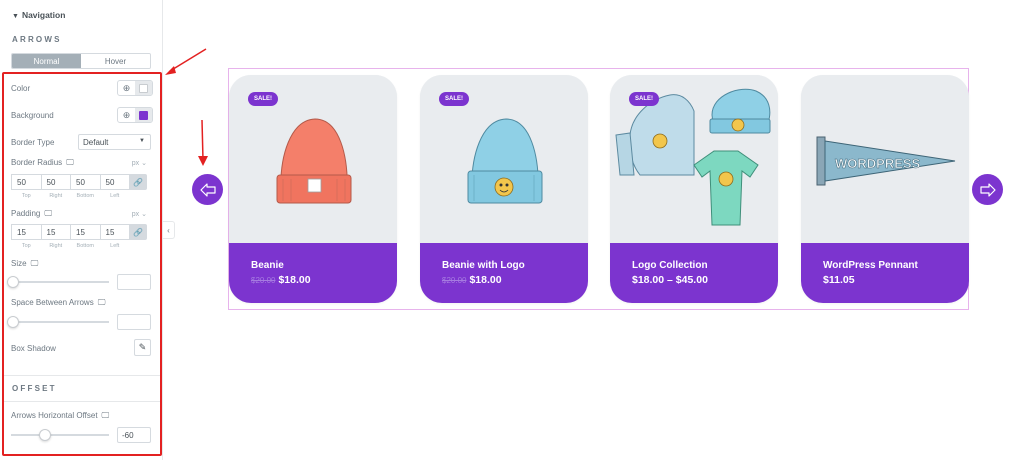  I want to click on wordpress-pennant-image: WORDPRESS, so click(886, 161).